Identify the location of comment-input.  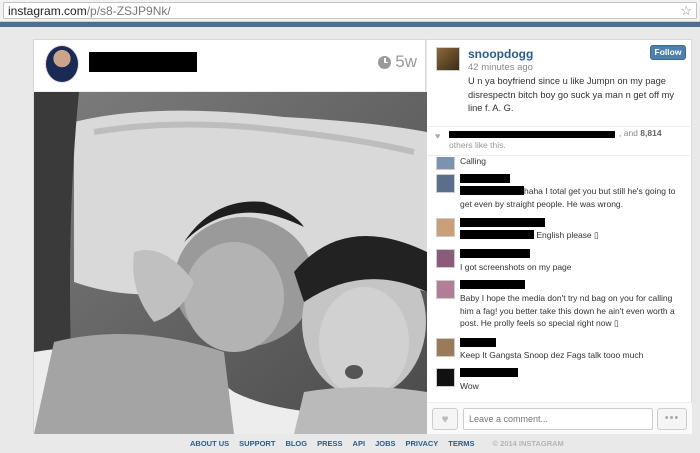
(558, 419).